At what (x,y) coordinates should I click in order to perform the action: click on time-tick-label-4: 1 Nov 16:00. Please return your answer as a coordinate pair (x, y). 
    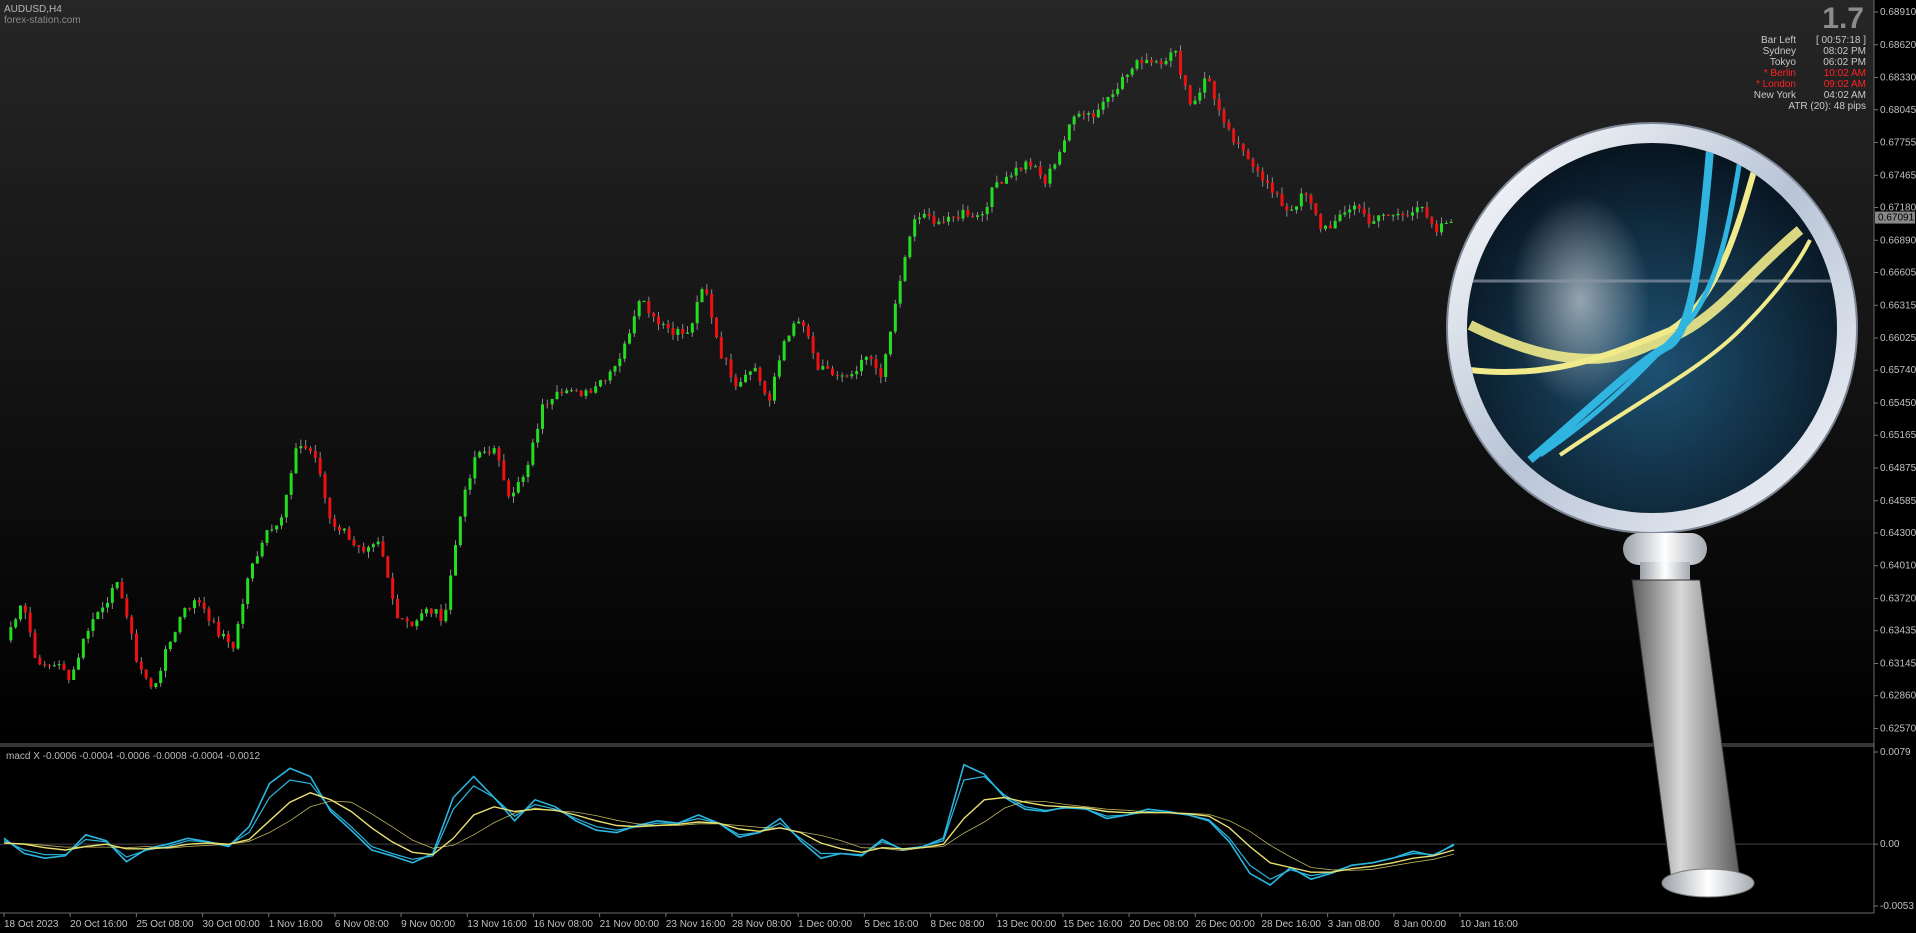
    Looking at the image, I should click on (296, 924).